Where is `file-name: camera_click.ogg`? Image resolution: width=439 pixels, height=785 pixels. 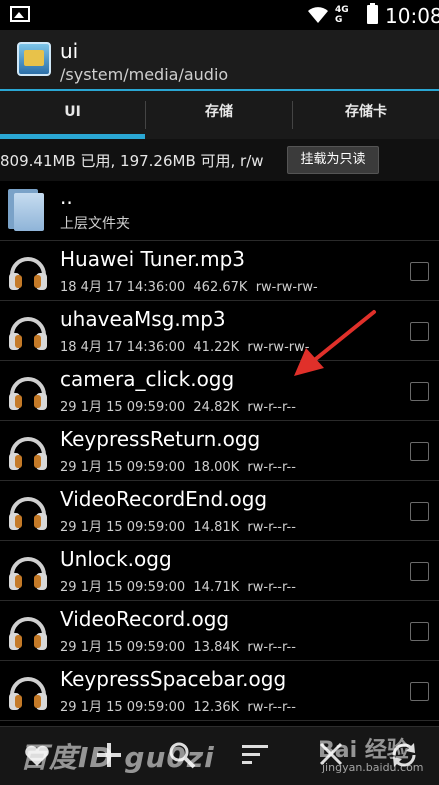
file-name: camera_click.ogg is located at coordinates (147, 379).